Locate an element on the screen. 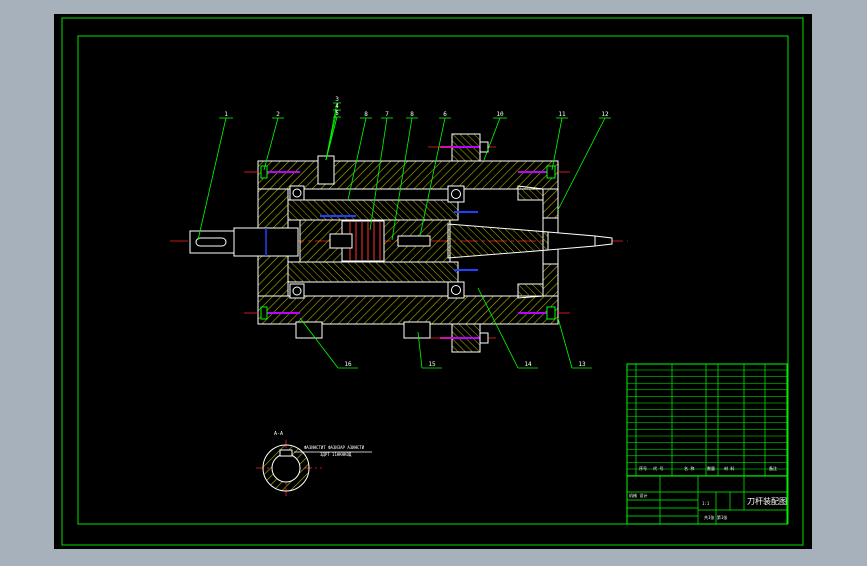  scale-label: 1:1 is located at coordinates (706, 503).